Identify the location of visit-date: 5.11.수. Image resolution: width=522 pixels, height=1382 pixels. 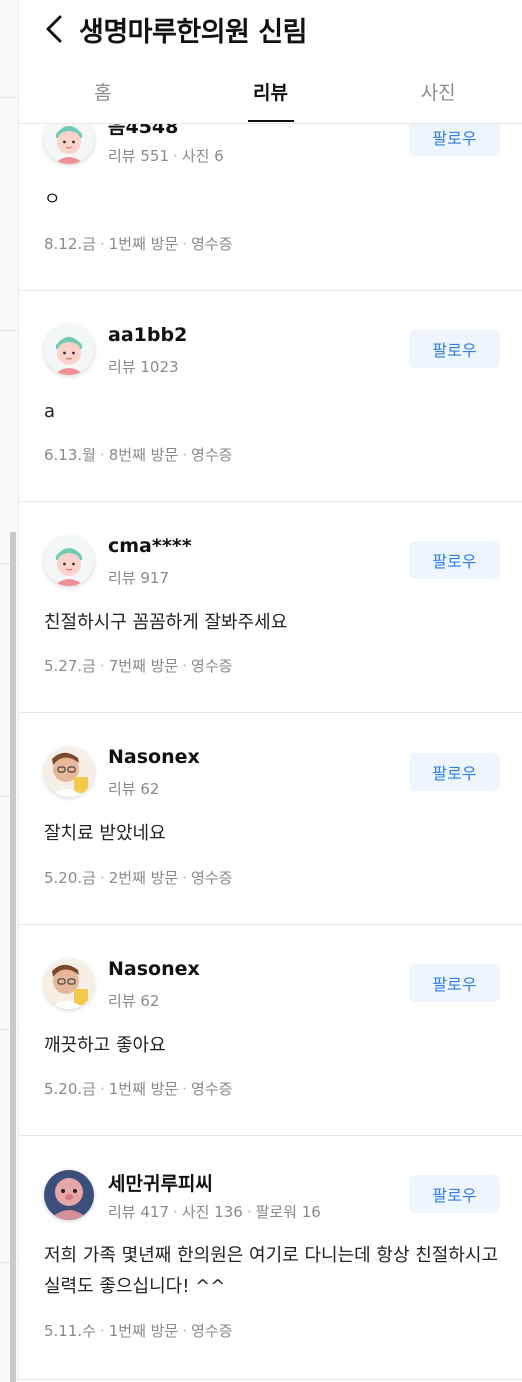
(70, 1331).